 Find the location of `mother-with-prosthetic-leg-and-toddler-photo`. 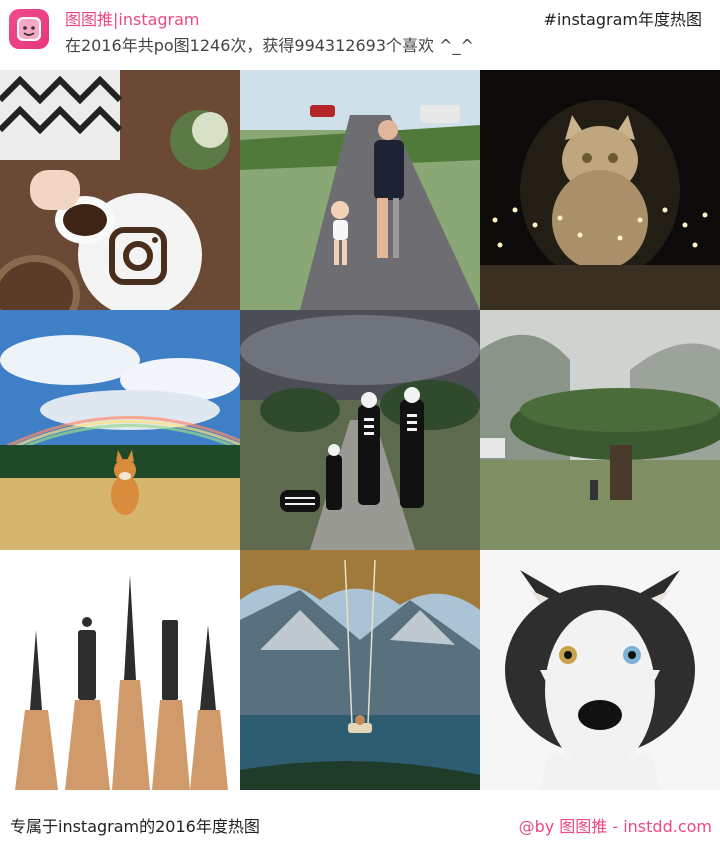

mother-with-prosthetic-leg-and-toddler-photo is located at coordinates (360, 190).